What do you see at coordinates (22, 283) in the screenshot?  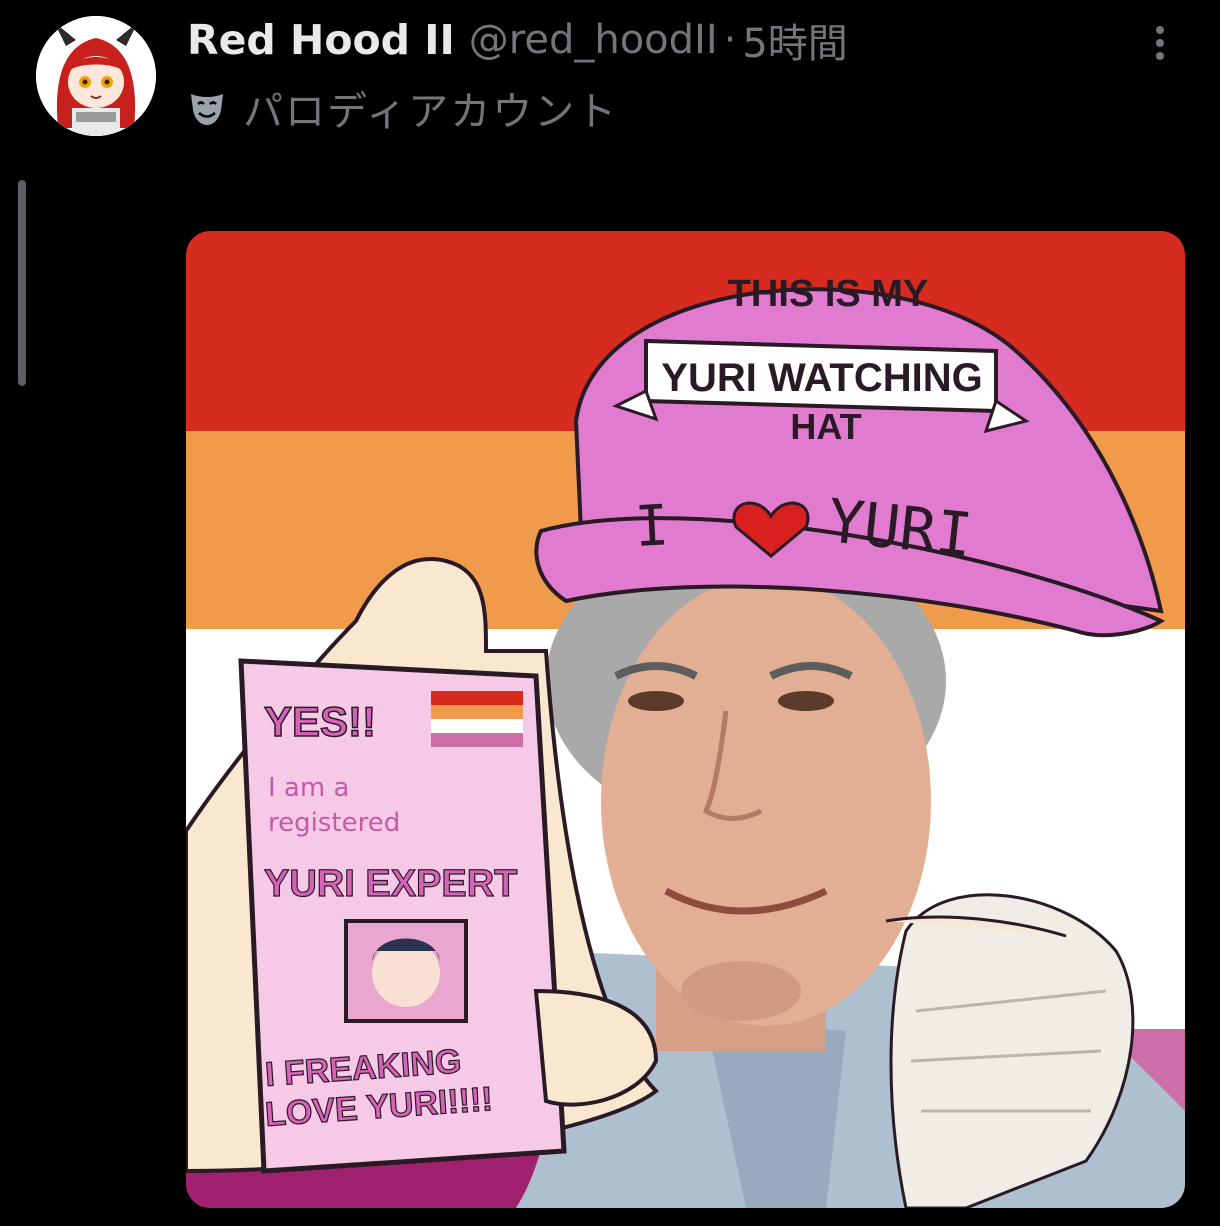 I see `thread-connector-line` at bounding box center [22, 283].